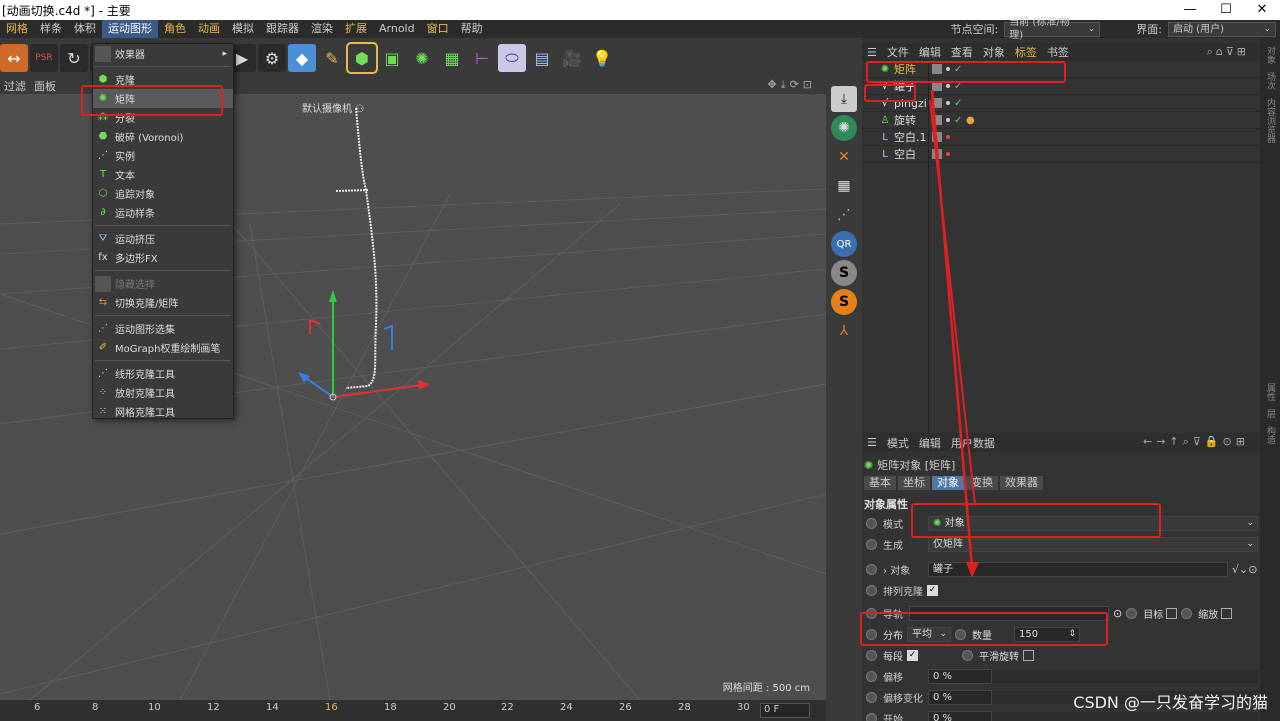 This screenshot has width=1280, height=721. What do you see at coordinates (163, 238) in the screenshot?
I see `menu-item-mo-extrude: ⛛ 运动挤压` at bounding box center [163, 238].